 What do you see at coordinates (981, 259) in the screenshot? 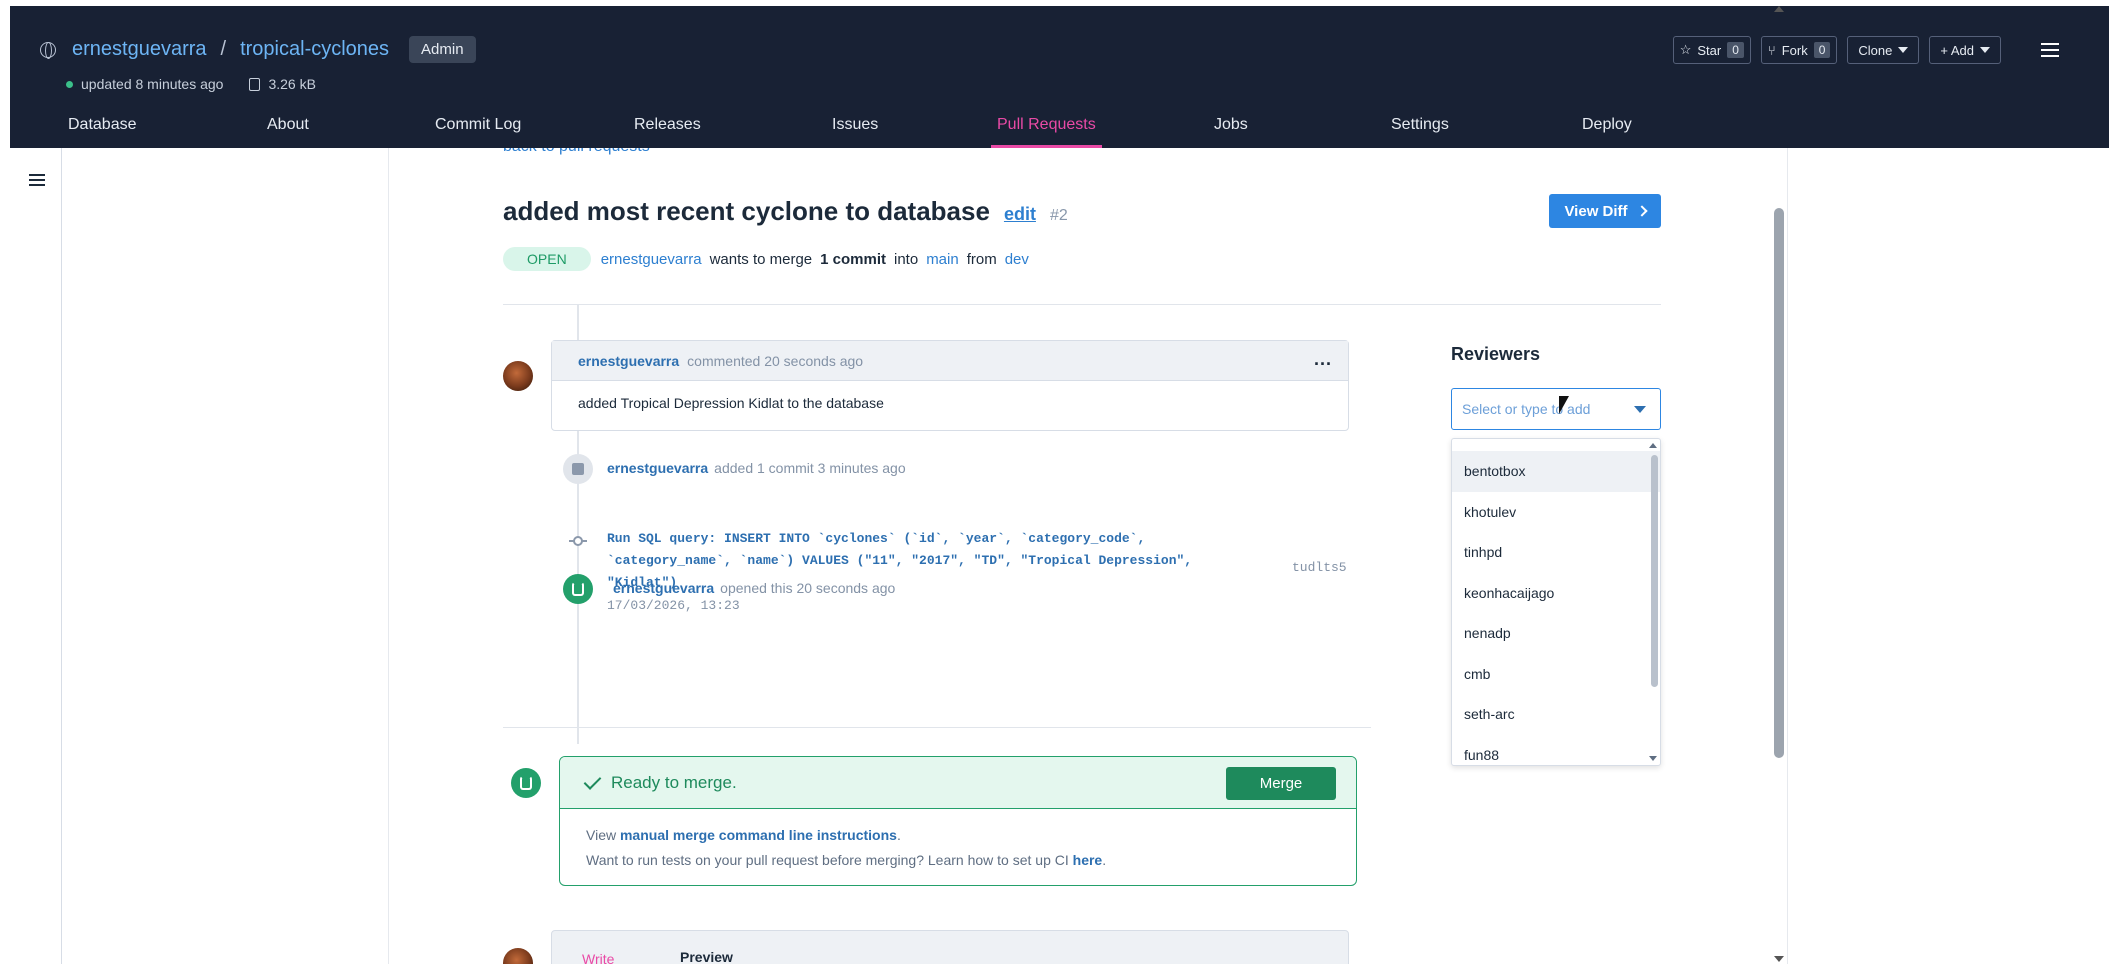
I see `from-text: from` at bounding box center [981, 259].